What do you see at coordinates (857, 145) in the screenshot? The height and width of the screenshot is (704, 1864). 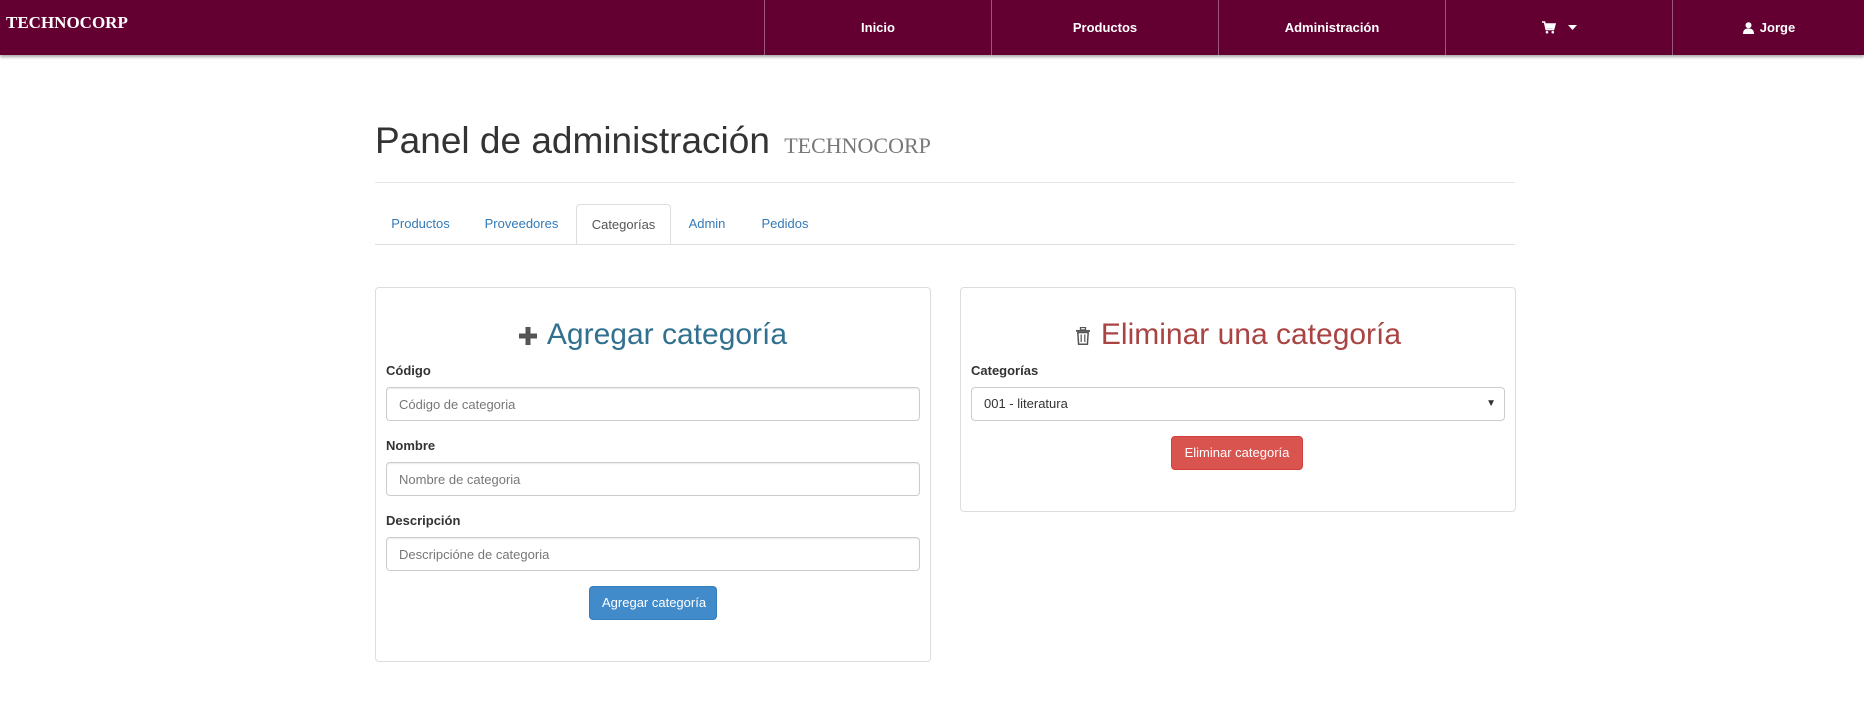 I see `page-subtitle: TECHNOCORP` at bounding box center [857, 145].